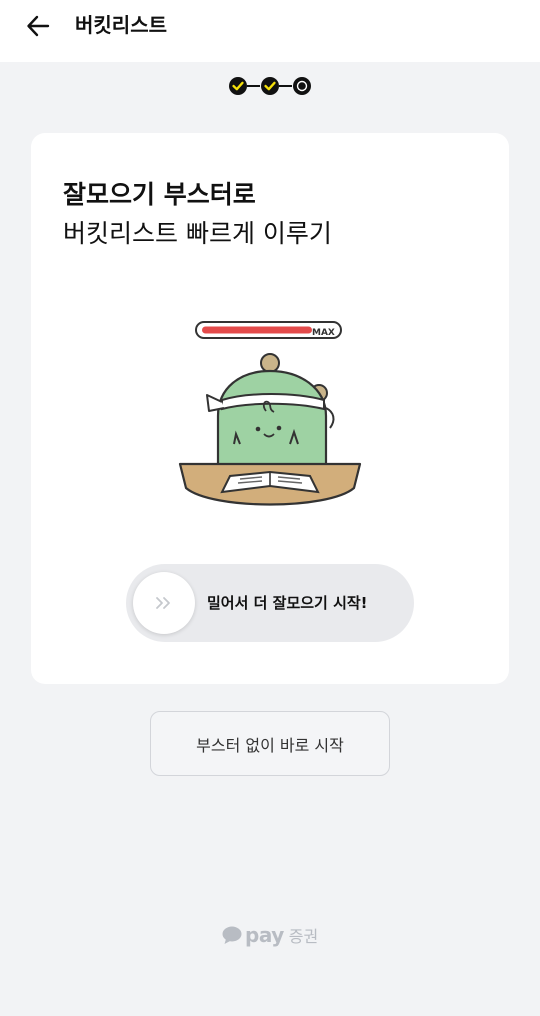 Image resolution: width=540 pixels, height=1016 pixels. I want to click on step-2-completed, so click(270, 86).